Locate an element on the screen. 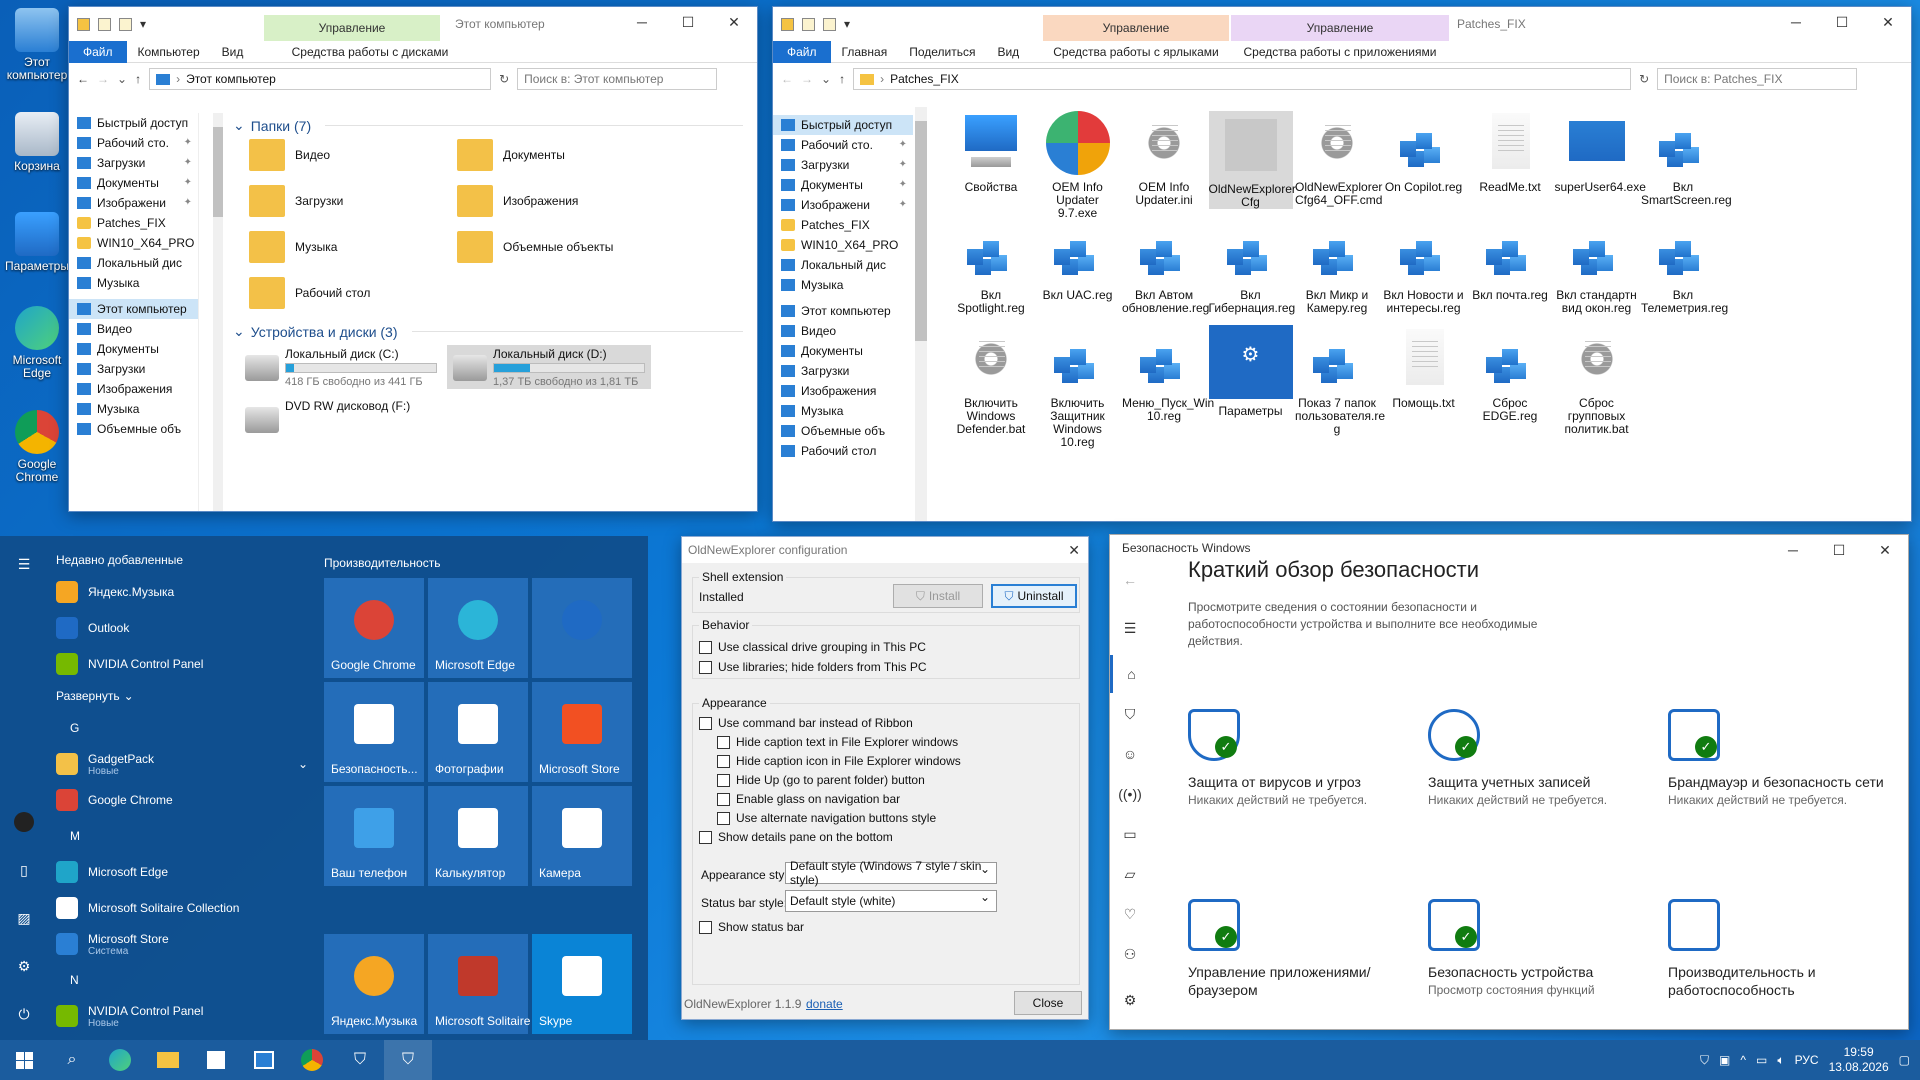 The height and width of the screenshot is (1080, 1920). minimize-icon: ─ is located at coordinates (1793, 550).